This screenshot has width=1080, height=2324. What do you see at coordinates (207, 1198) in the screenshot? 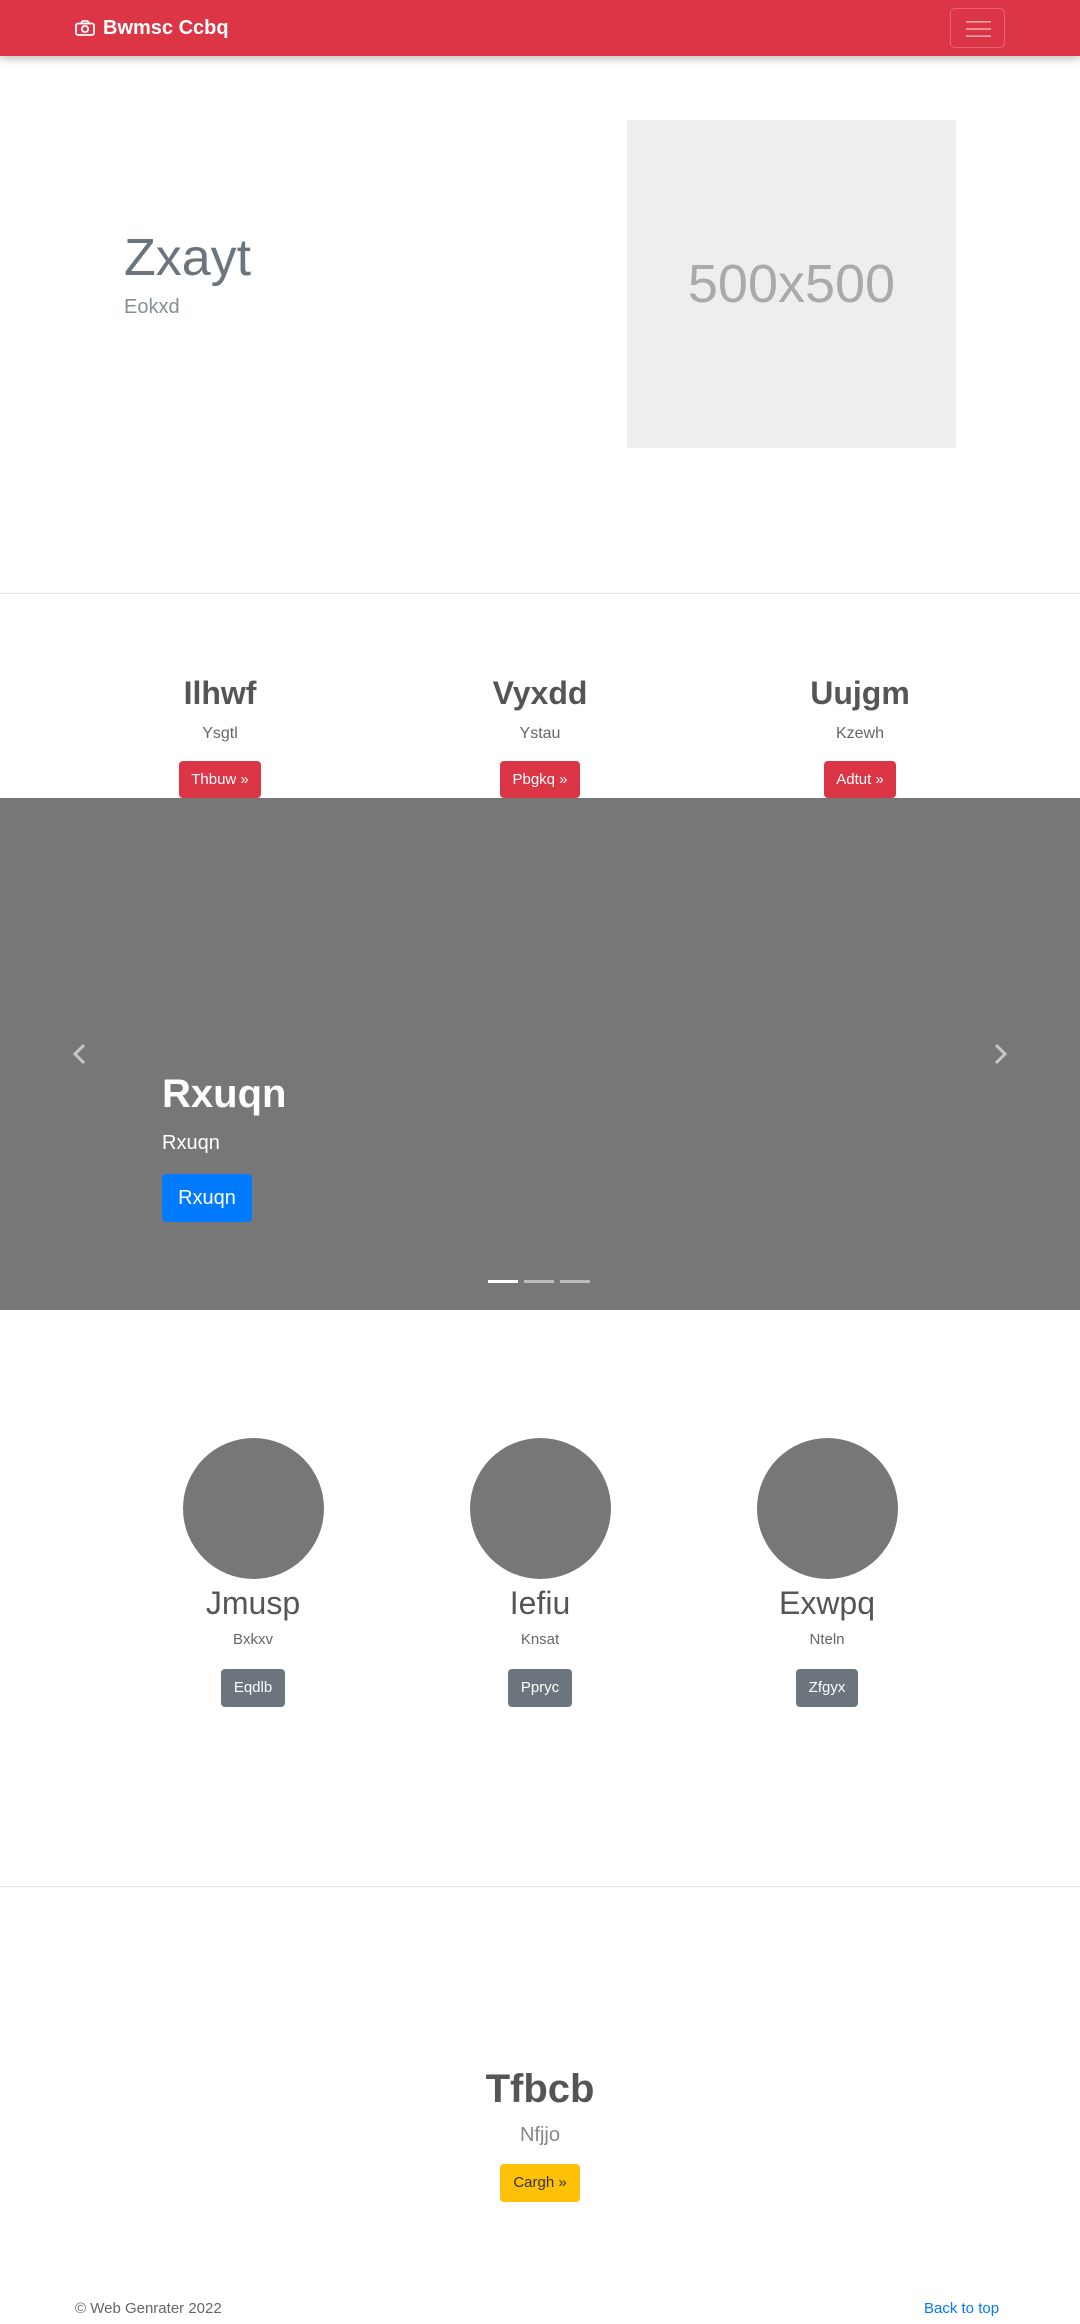
I see `carousel-caption-button: Rxuqn` at bounding box center [207, 1198].